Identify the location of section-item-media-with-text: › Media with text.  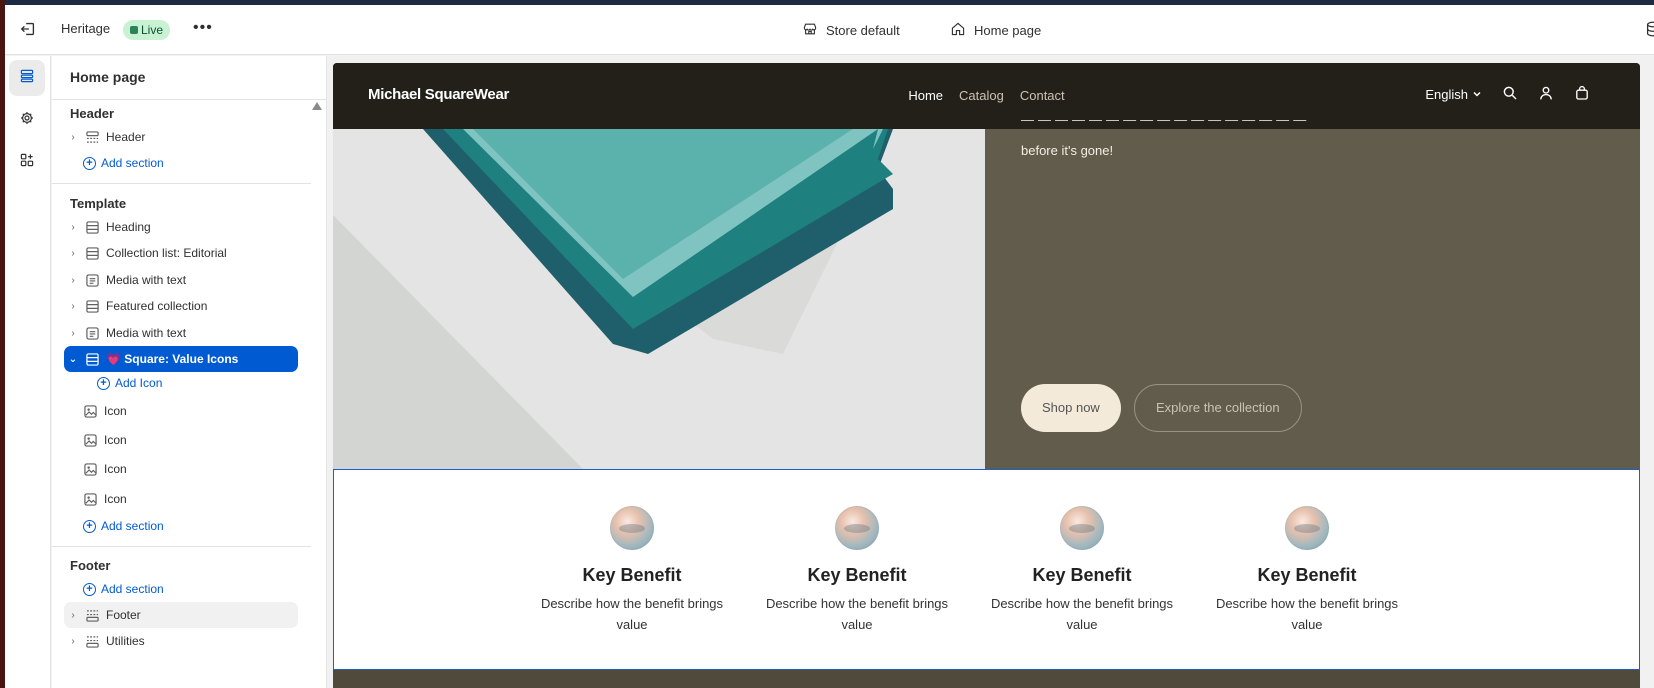
(181, 280).